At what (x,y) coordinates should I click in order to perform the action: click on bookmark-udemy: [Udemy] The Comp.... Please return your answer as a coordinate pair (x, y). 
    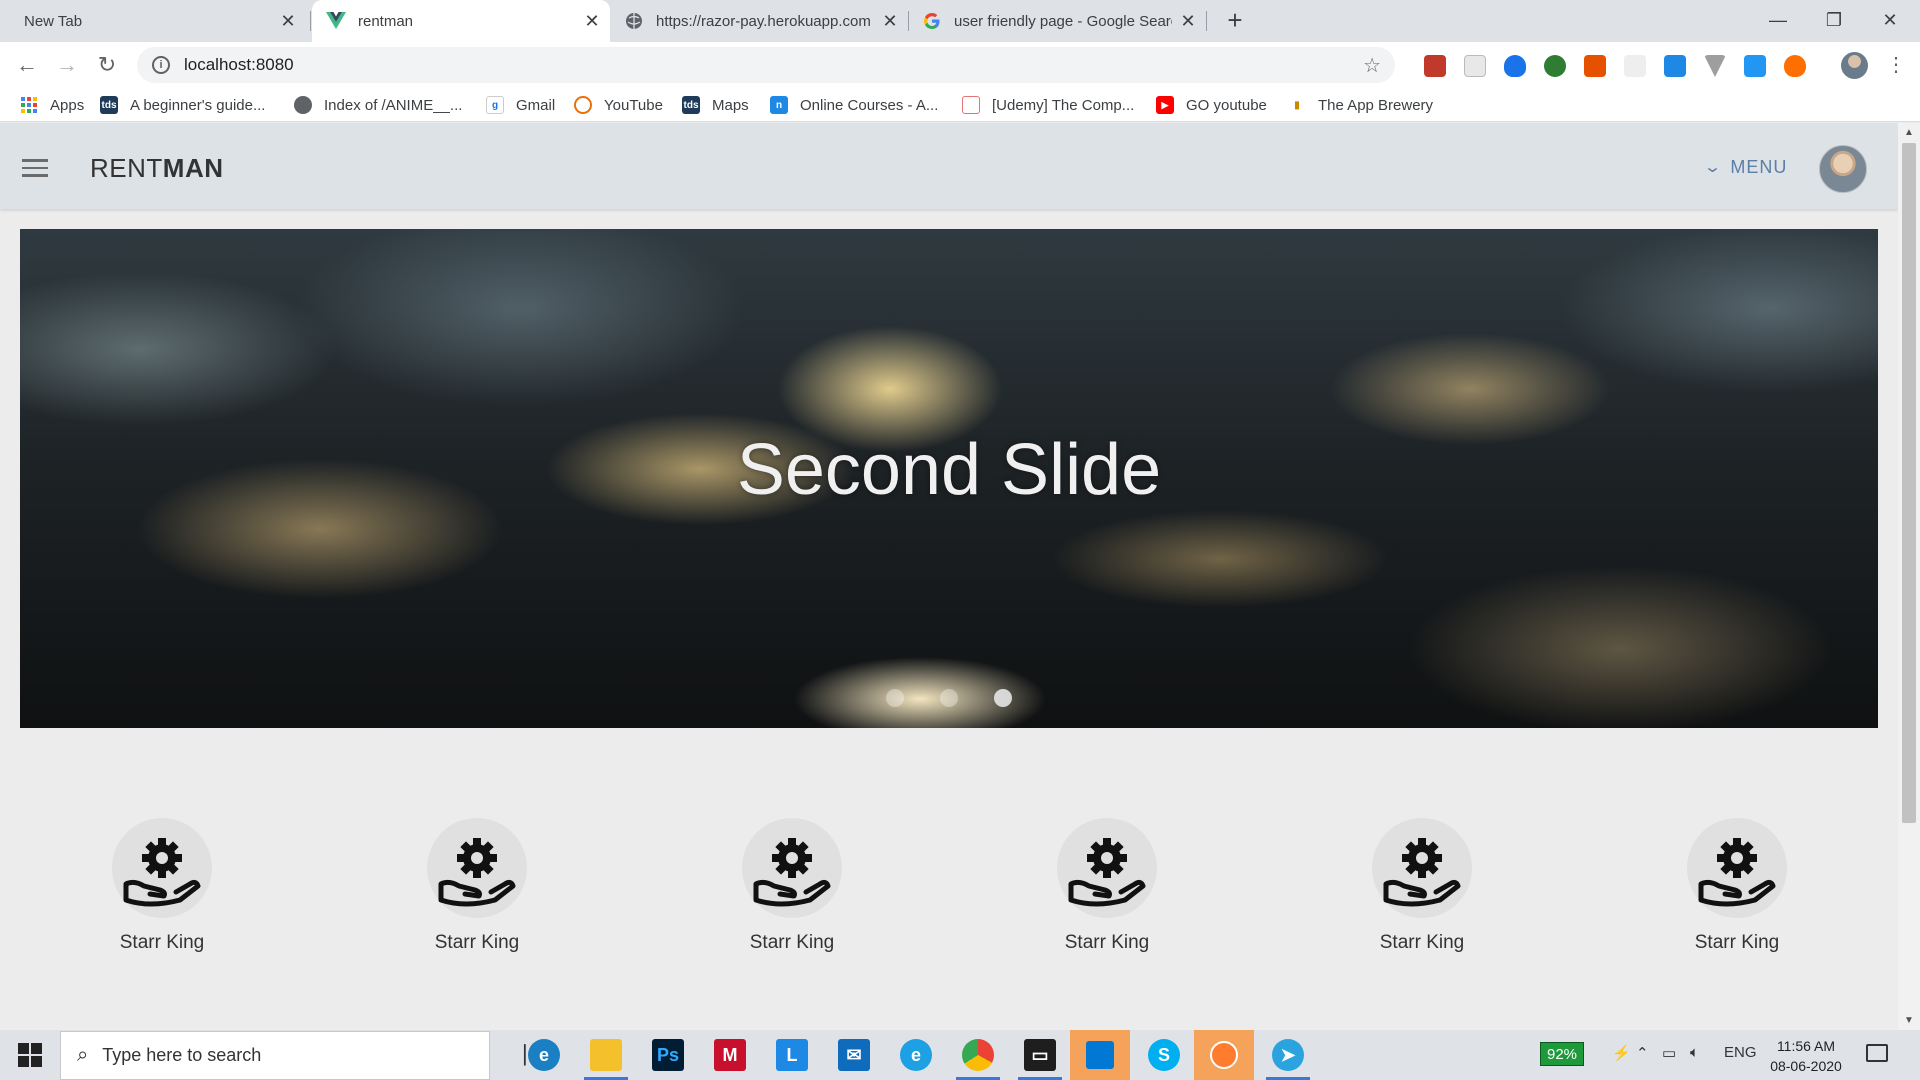
    Looking at the image, I should click on (1048, 105).